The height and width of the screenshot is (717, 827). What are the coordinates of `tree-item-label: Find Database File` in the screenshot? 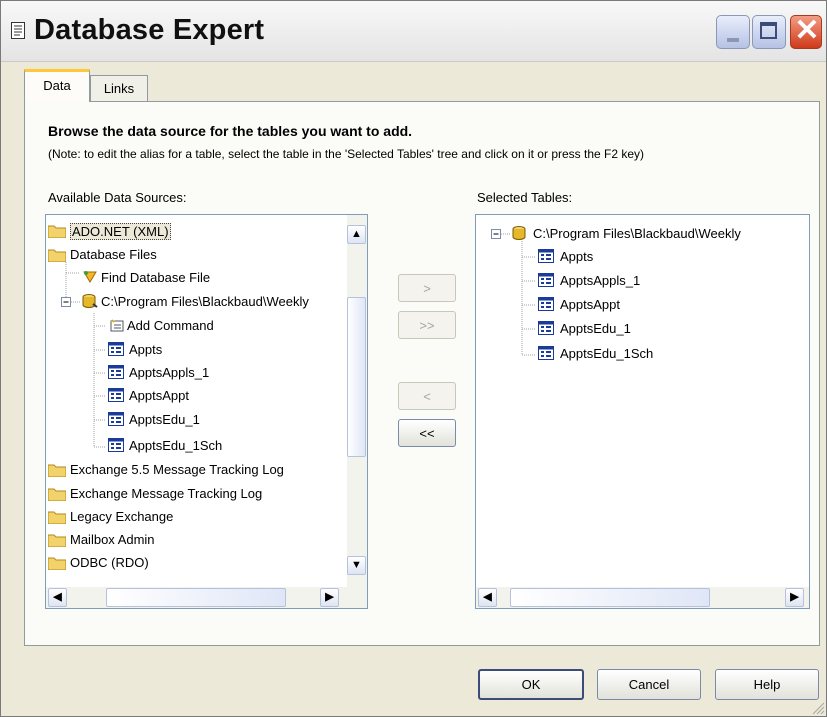 It's located at (156, 277).